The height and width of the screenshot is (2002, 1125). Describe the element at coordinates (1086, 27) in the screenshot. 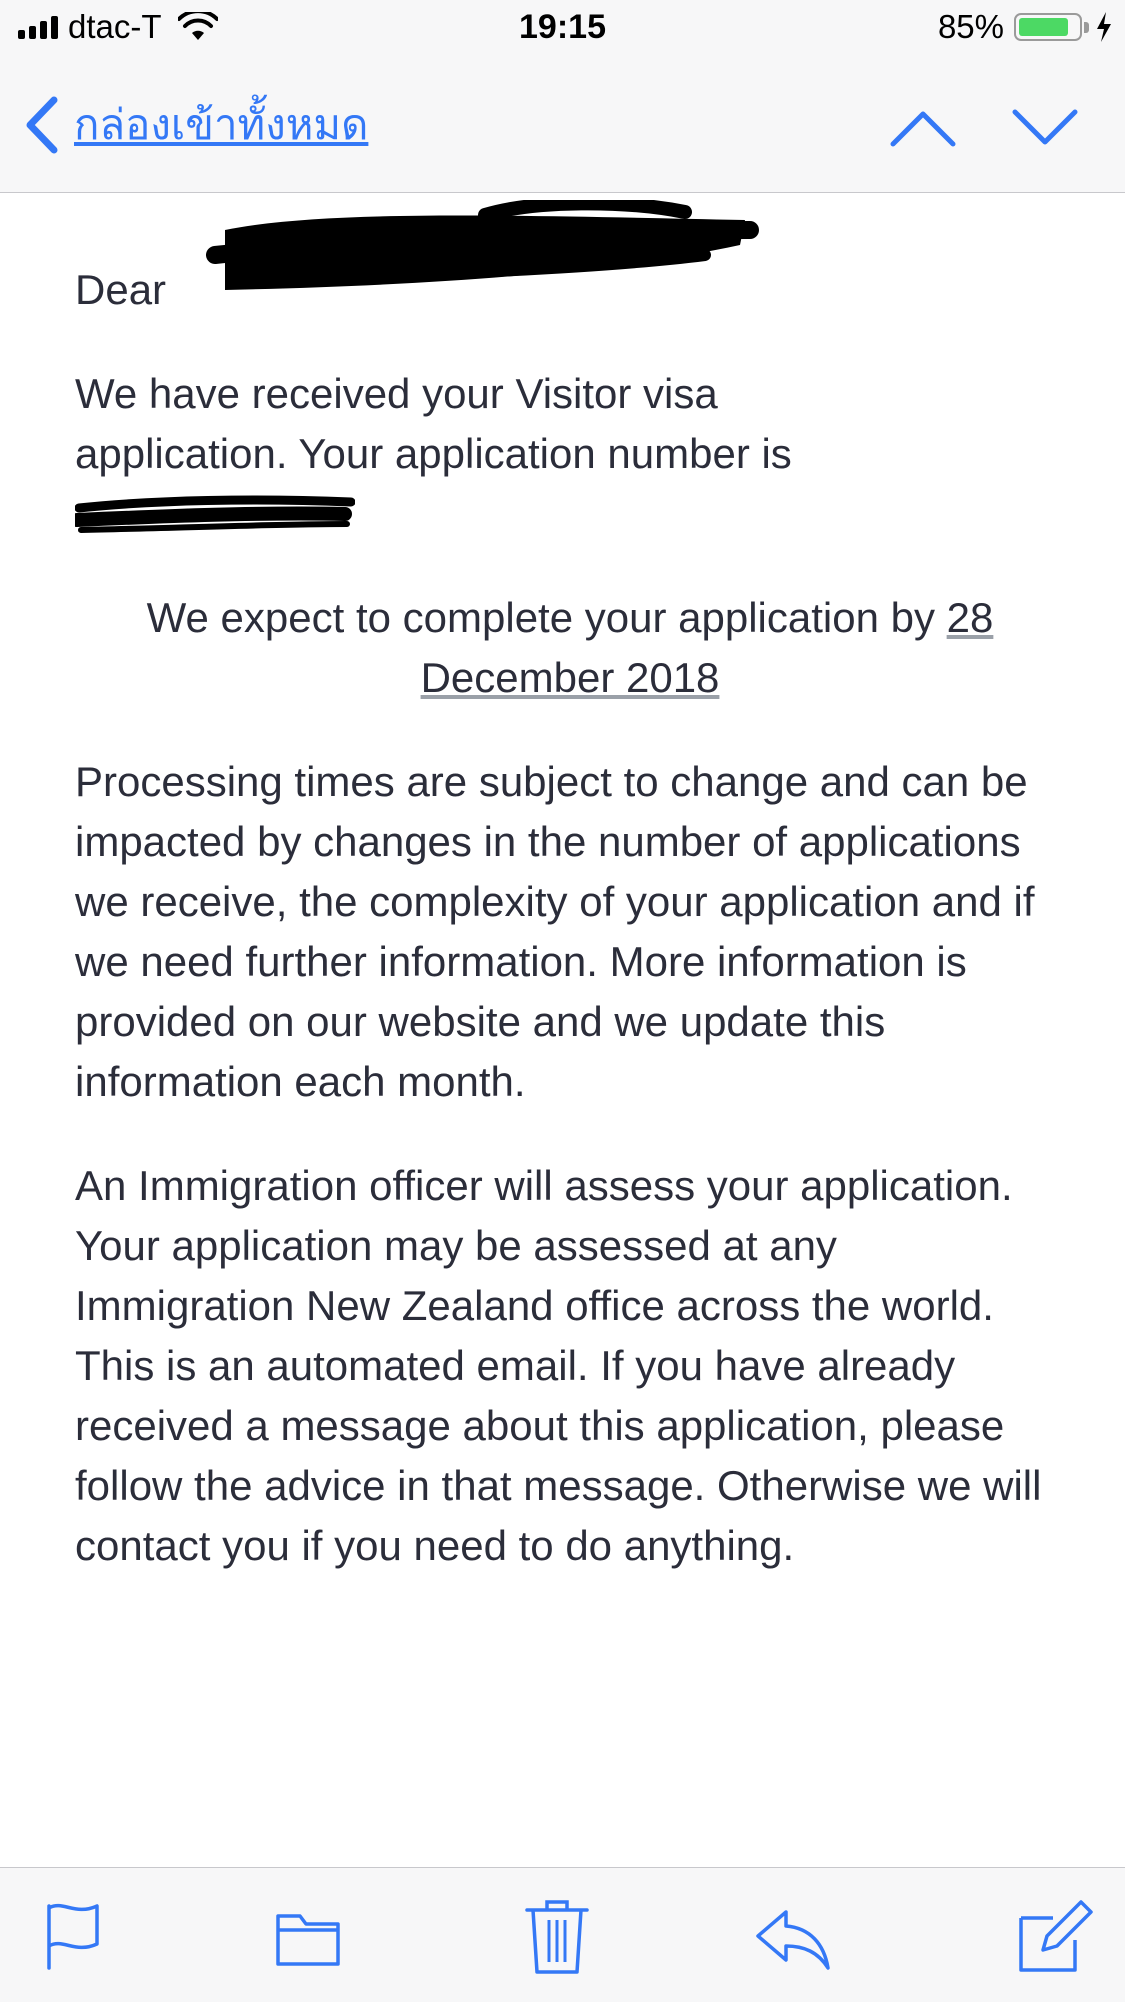

I see `battery-cap` at that location.